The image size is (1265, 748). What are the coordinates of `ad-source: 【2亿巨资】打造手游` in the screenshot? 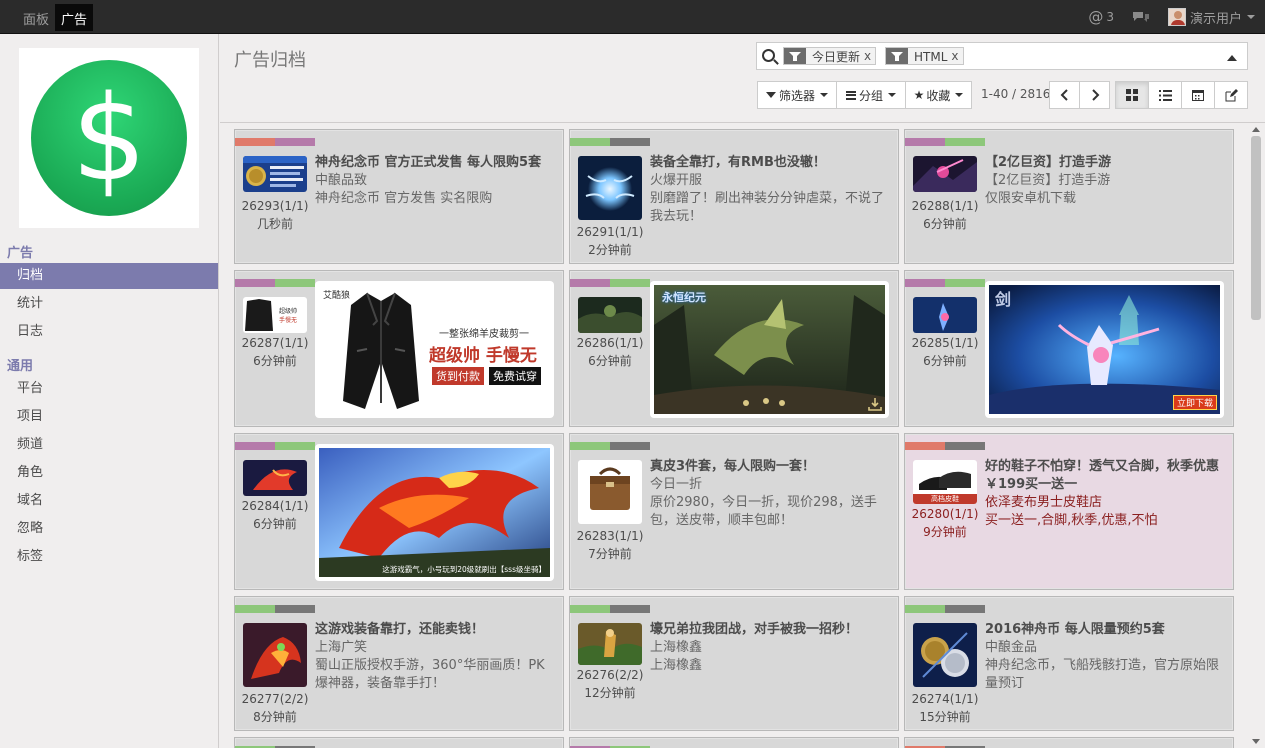 It's located at (1048, 180).